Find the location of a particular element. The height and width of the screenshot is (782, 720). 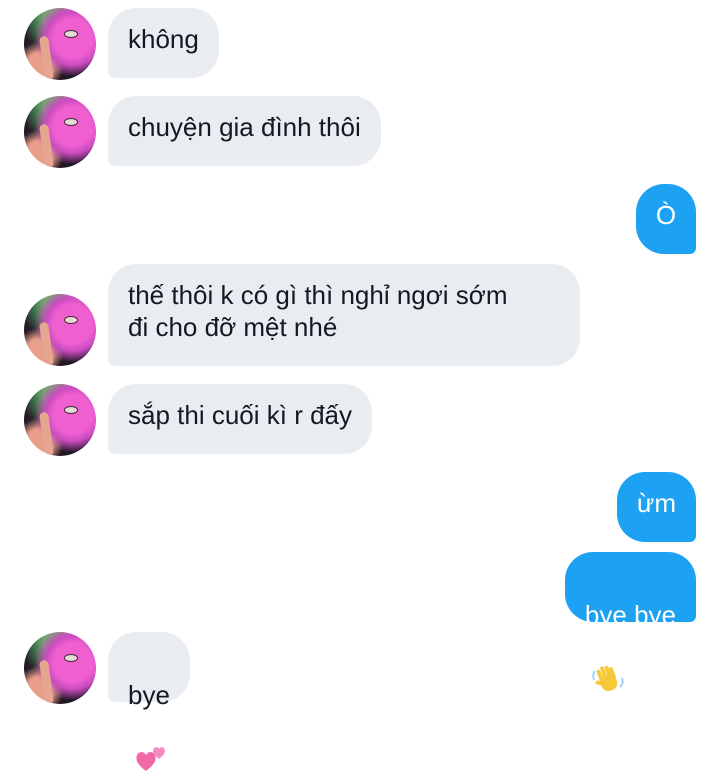

message-text: bye bye is located at coordinates (630, 615).